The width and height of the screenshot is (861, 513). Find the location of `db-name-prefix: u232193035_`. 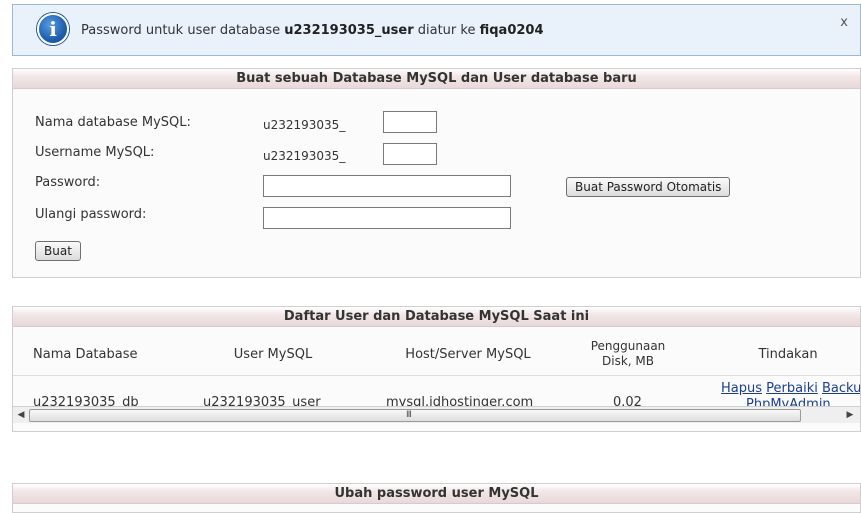

db-name-prefix: u232193035_ is located at coordinates (304, 125).